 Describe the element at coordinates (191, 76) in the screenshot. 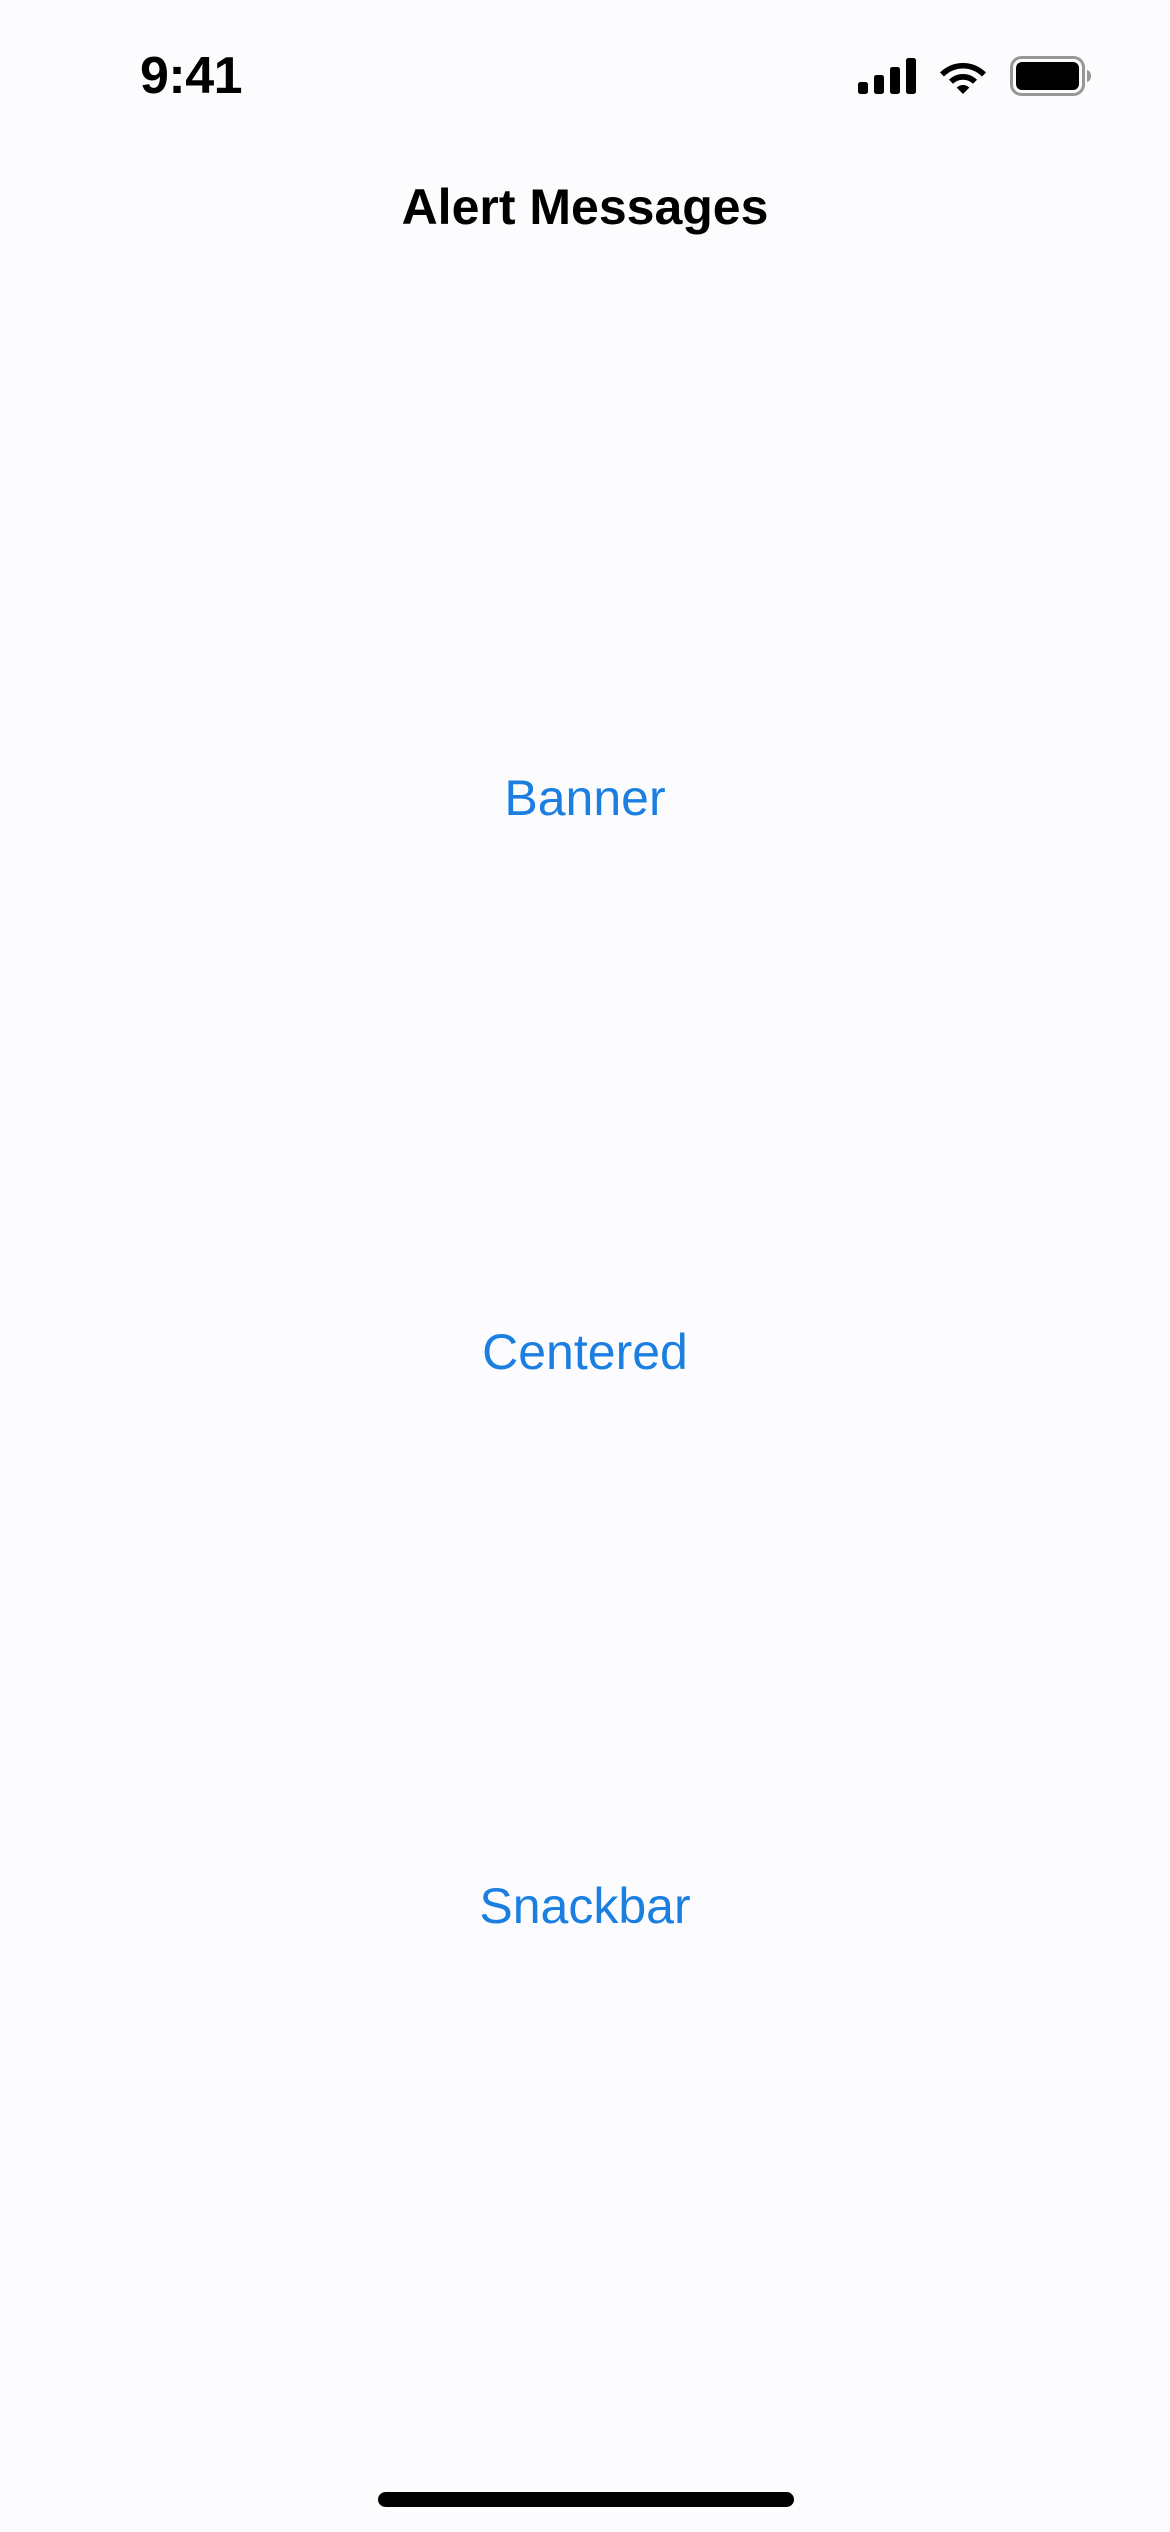

I see `status-time: 9:41` at that location.